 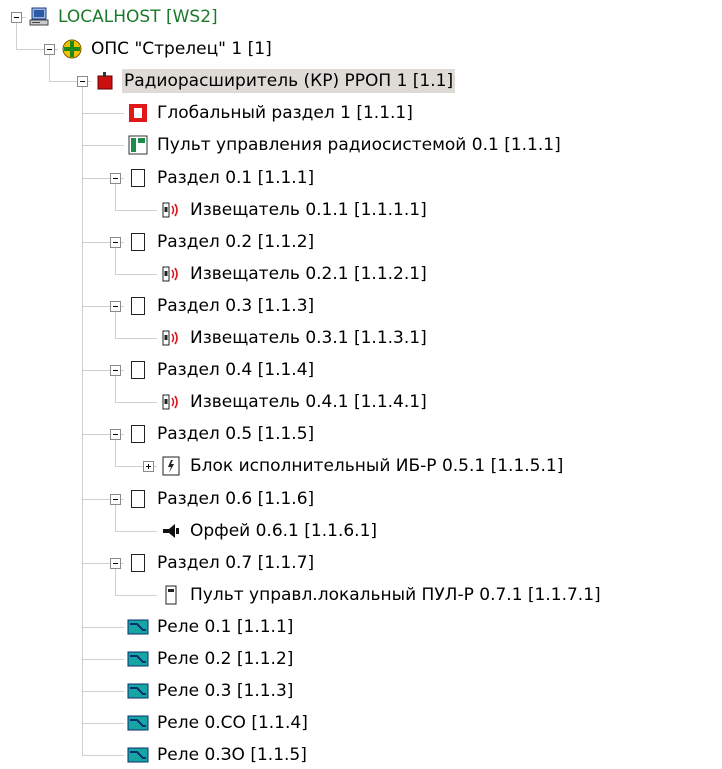 I want to click on tree-node: Радиорасширитель (КР) РРОП 1 [1.1], so click(x=275, y=81).